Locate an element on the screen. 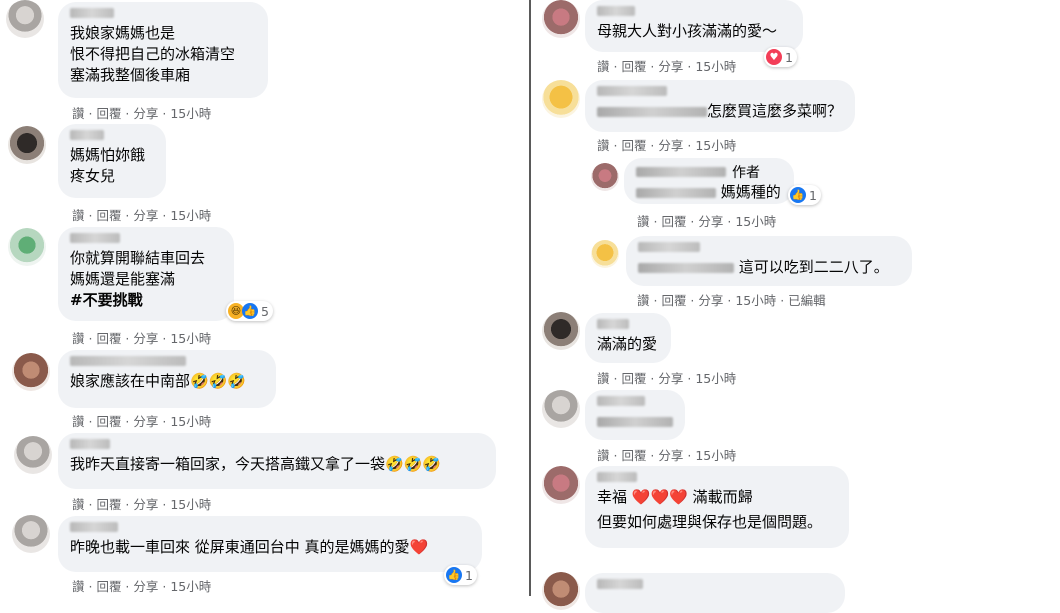  comment-line: 娘家應該在中南部🤣🤣🤣 is located at coordinates (158, 381).